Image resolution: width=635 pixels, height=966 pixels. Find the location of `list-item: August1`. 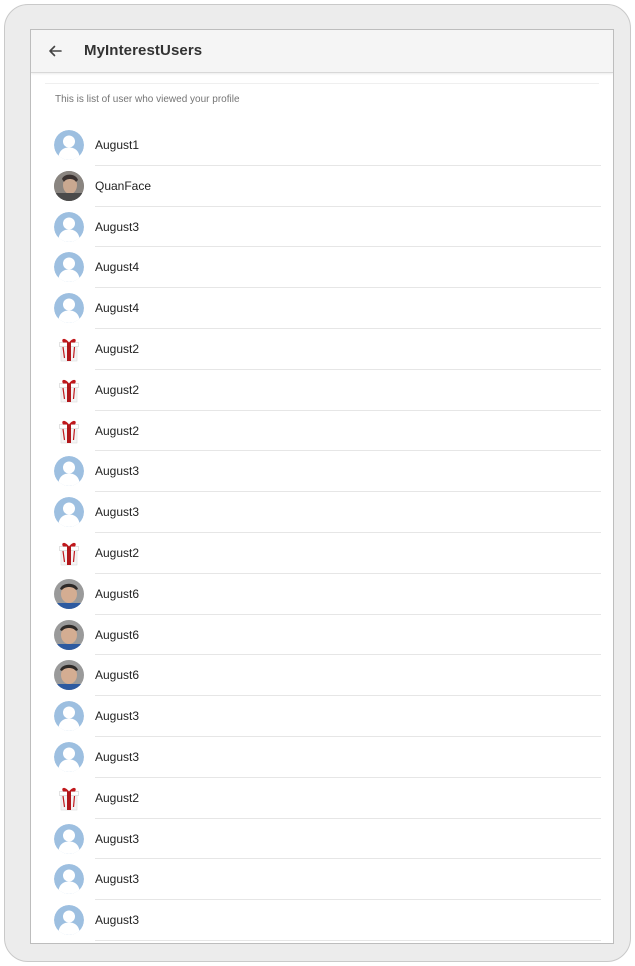

list-item: August1 is located at coordinates (322, 145).